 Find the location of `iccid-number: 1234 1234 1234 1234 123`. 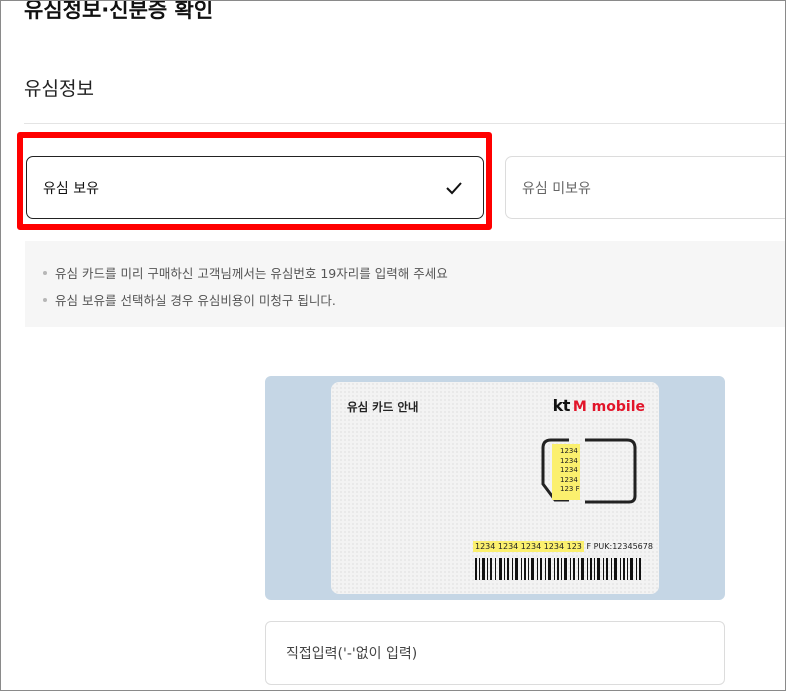

iccid-number: 1234 1234 1234 1234 123 is located at coordinates (528, 546).